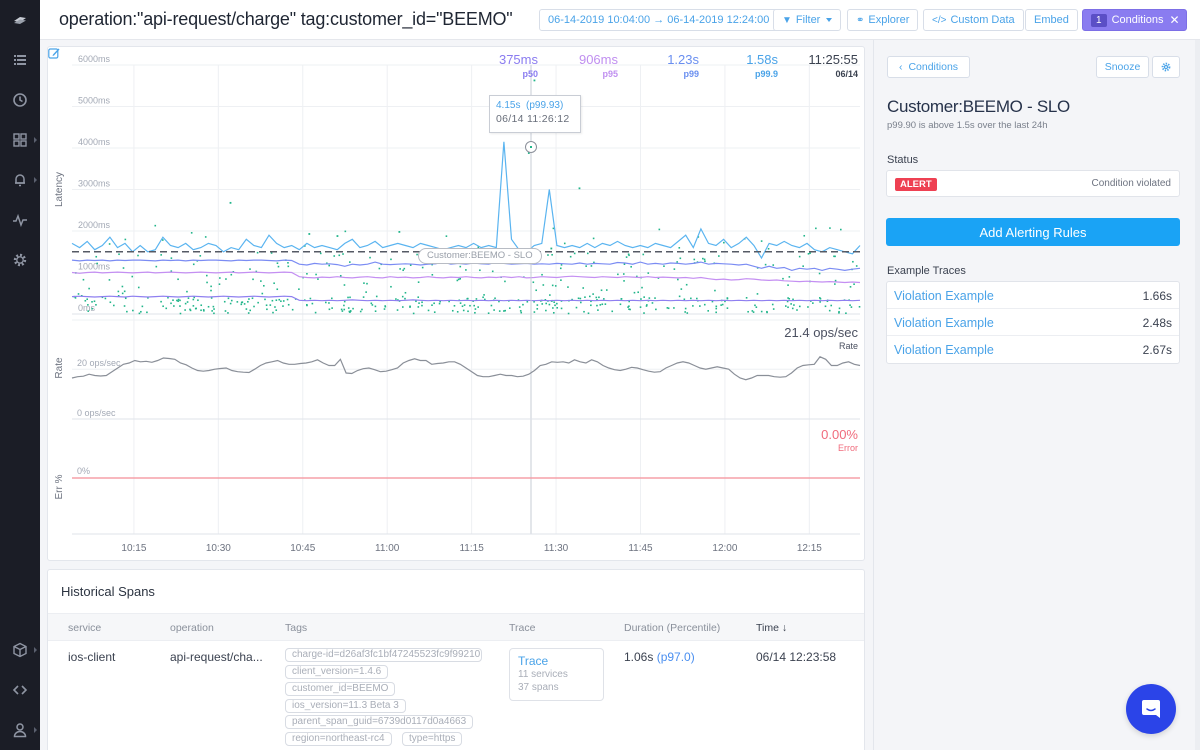 The width and height of the screenshot is (1200, 750). Describe the element at coordinates (20, 220) in the screenshot. I see `activity-pulse-icon` at that location.